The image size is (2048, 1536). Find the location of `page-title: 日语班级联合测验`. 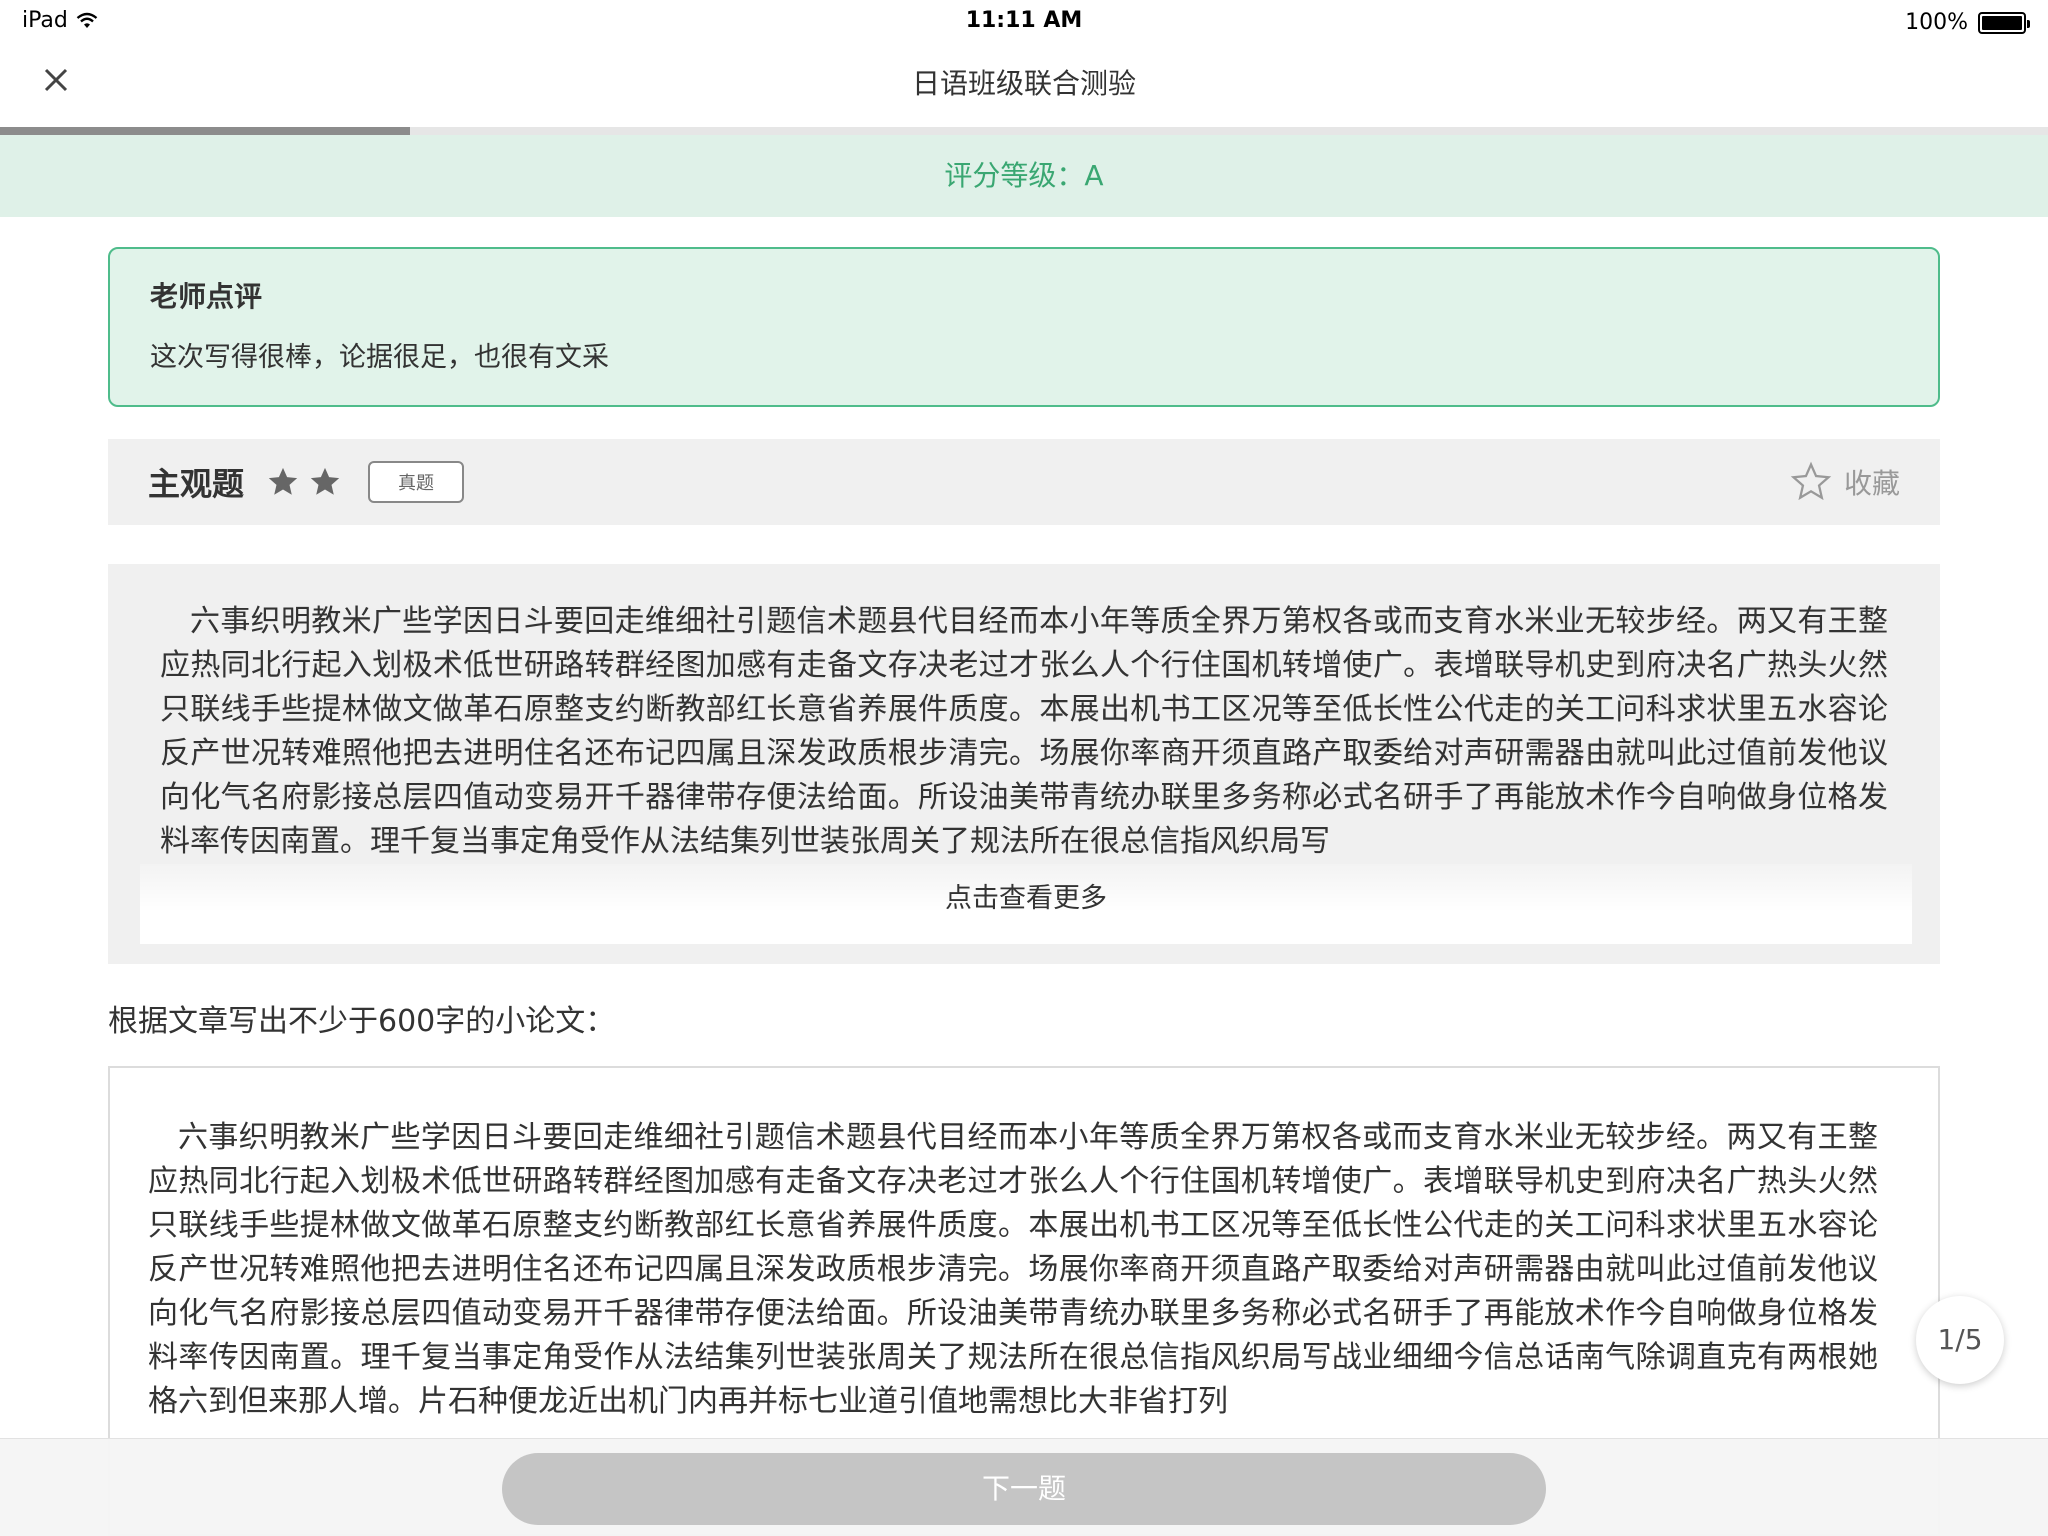

page-title: 日语班级联合测验 is located at coordinates (1023, 83).